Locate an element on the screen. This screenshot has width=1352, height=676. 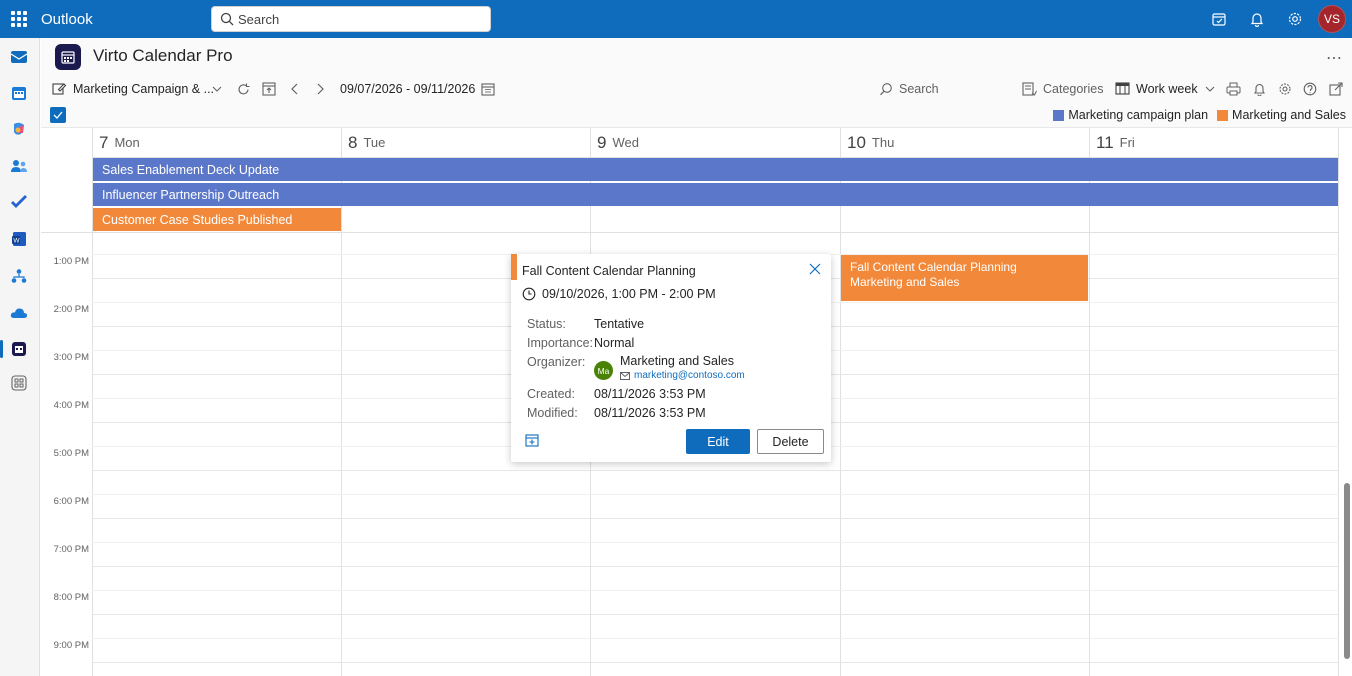
allday-event-influencer-outreach: Influencer Partnership Outreach is located at coordinates (715, 194).